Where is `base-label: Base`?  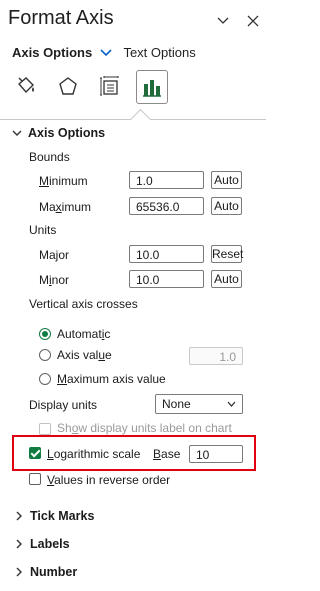
base-label: Base is located at coordinates (167, 454).